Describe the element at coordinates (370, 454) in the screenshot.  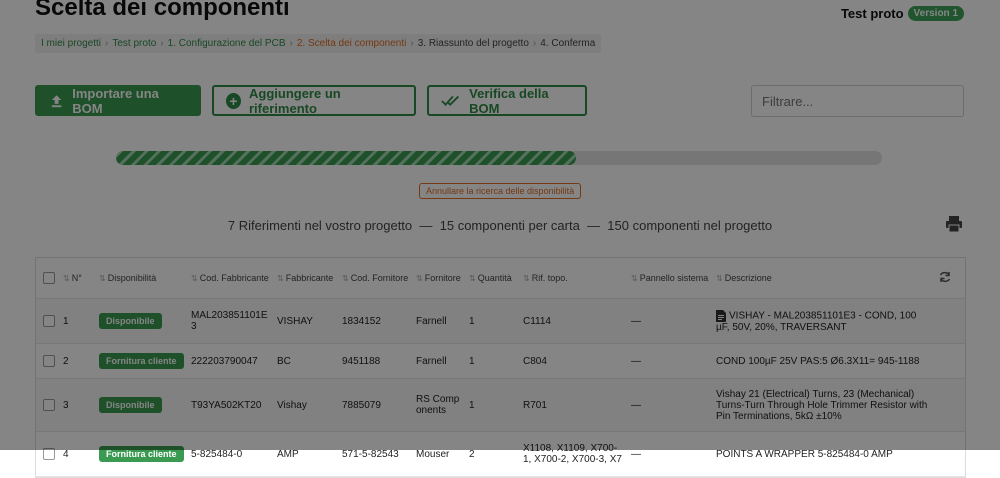
I see `cell-supplier-code: 571-5-82543` at that location.